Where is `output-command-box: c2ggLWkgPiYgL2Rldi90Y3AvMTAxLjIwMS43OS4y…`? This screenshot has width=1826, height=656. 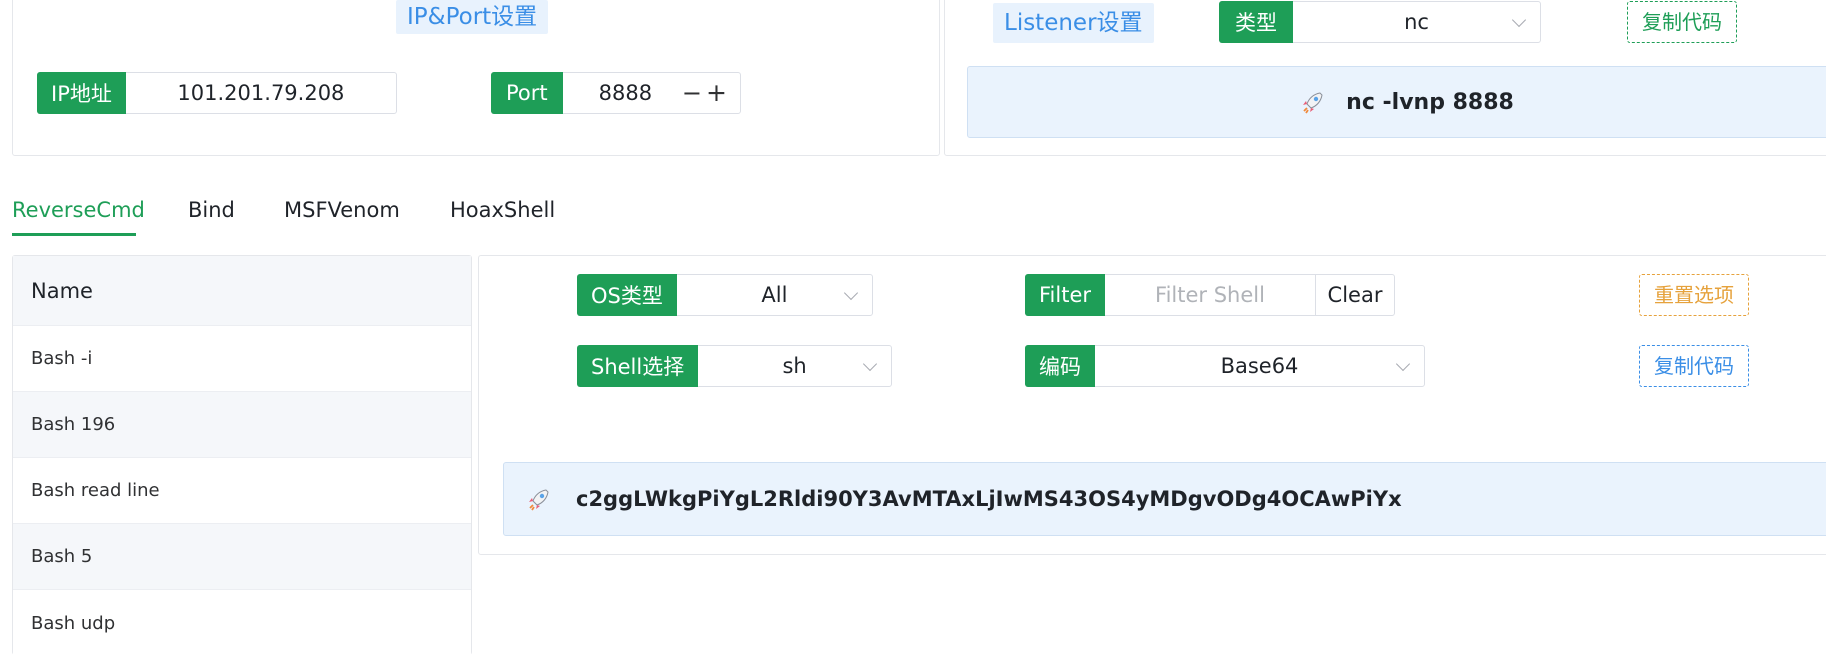
output-command-box: c2ggLWkgPiYgL2Rldi90Y3AvMTAxLjIwMS43OS4y… is located at coordinates (1164, 499).